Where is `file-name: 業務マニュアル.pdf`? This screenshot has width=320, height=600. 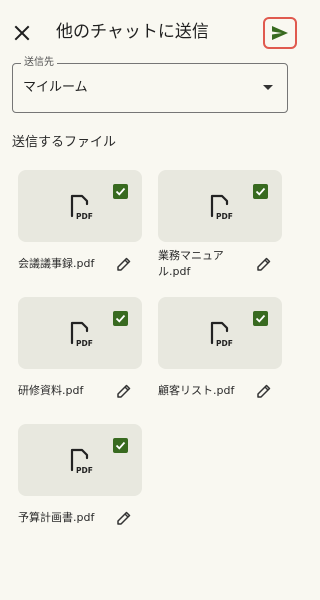 file-name: 業務マニュアル.pdf is located at coordinates (191, 263).